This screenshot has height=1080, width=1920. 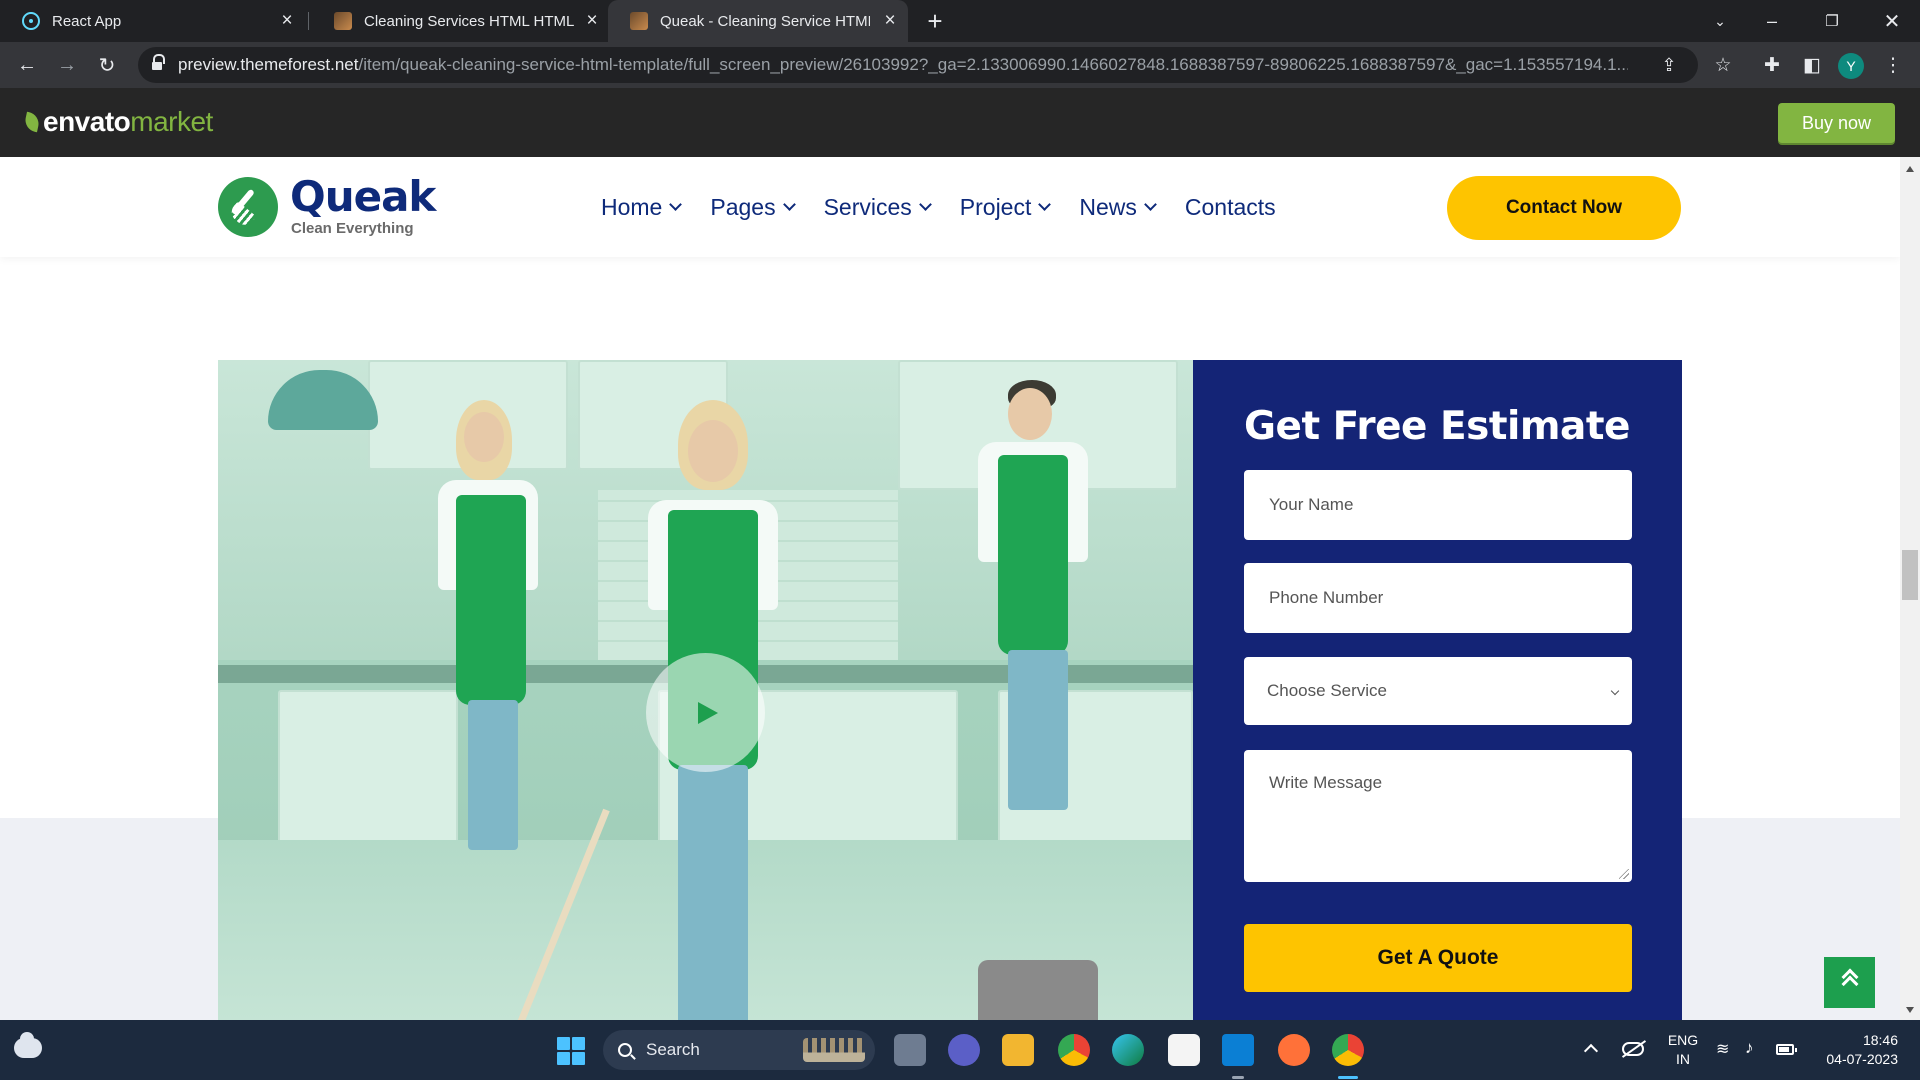 What do you see at coordinates (1893, 65) in the screenshot?
I see `browser-menu-icon: ⋮` at bounding box center [1893, 65].